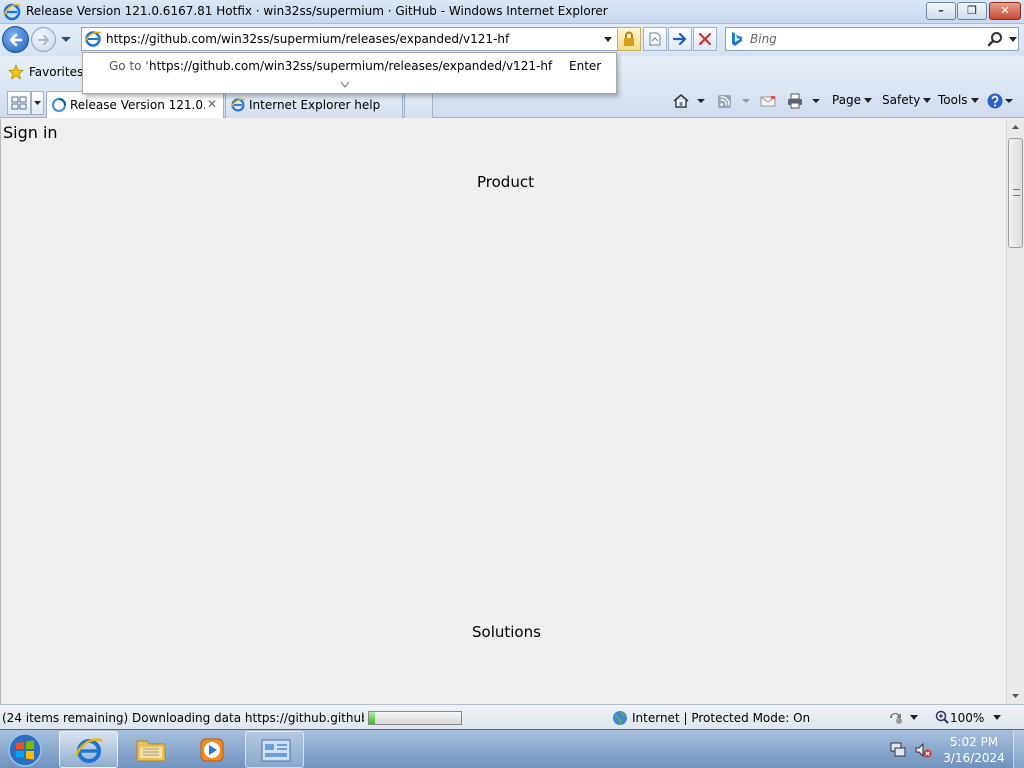  What do you see at coordinates (43, 39) in the screenshot?
I see `forward-button` at bounding box center [43, 39].